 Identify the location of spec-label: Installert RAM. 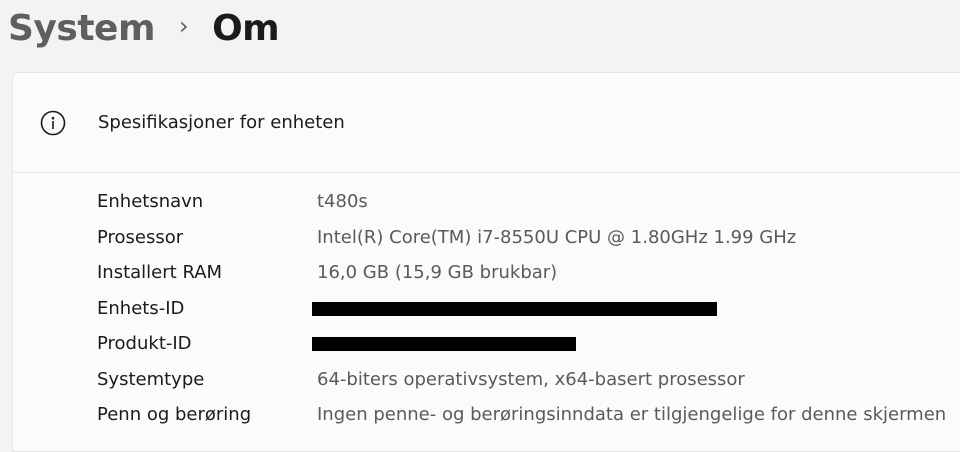
(160, 273).